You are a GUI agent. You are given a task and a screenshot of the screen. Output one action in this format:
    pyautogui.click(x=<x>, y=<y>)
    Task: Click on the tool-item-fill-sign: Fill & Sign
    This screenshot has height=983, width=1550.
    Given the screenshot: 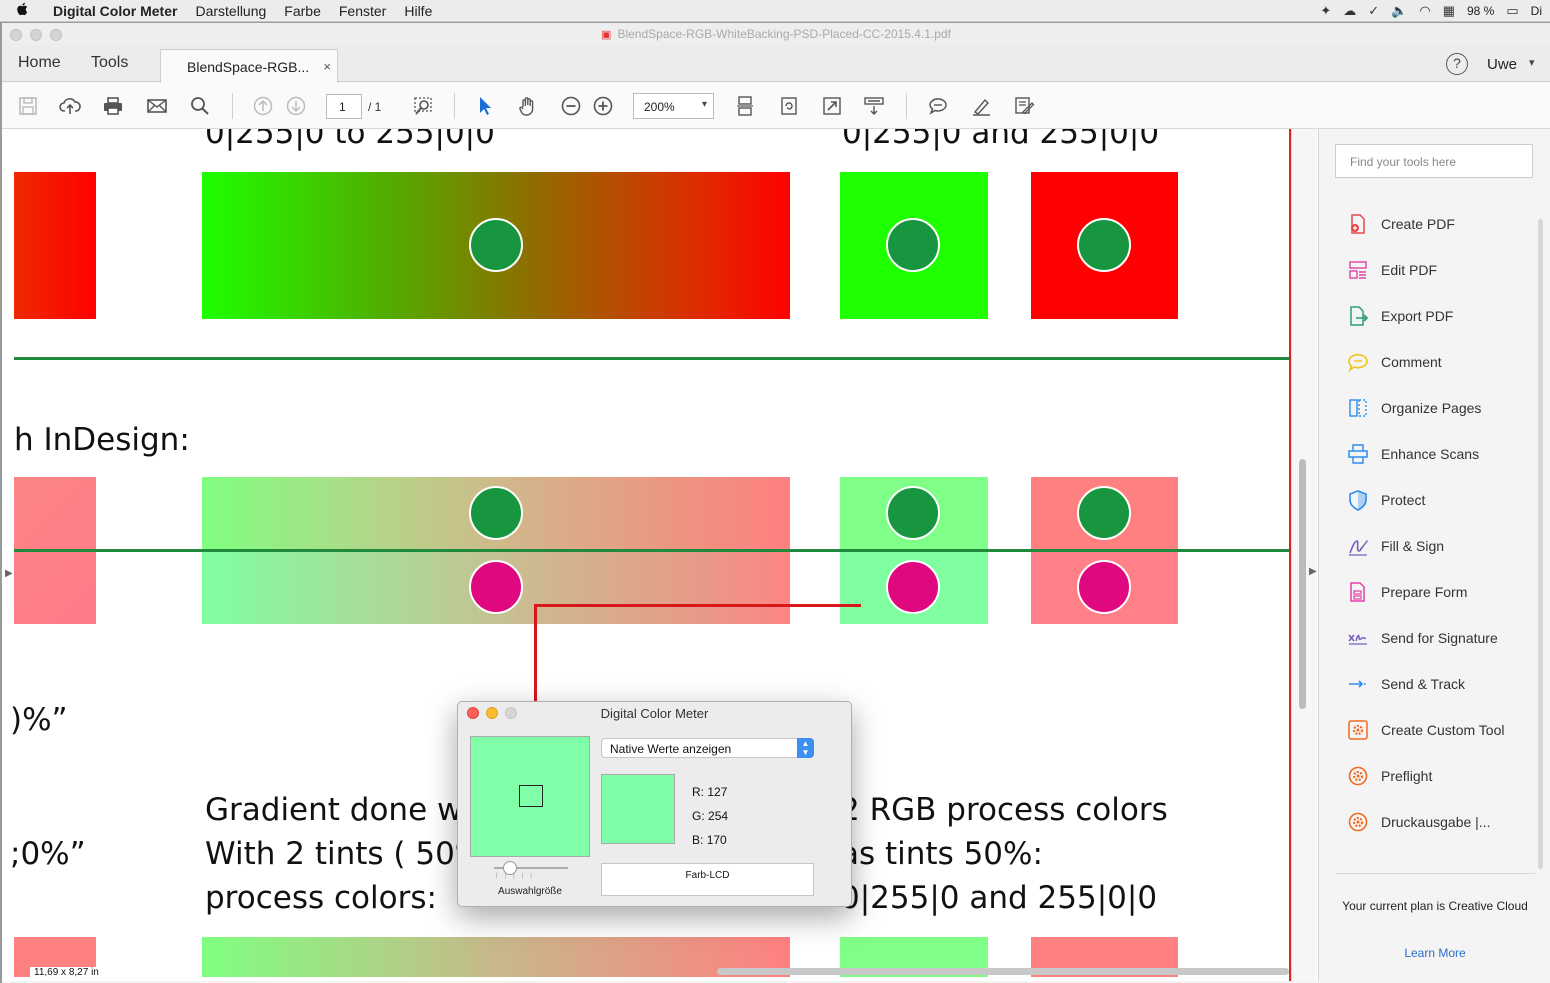 What is the action you would take?
    pyautogui.click(x=1434, y=546)
    